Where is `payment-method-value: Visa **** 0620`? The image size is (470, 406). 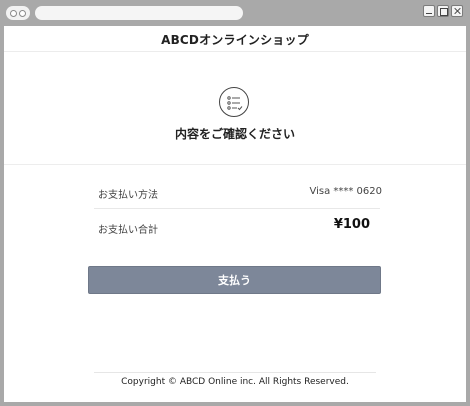 payment-method-value: Visa **** 0620 is located at coordinates (345, 191).